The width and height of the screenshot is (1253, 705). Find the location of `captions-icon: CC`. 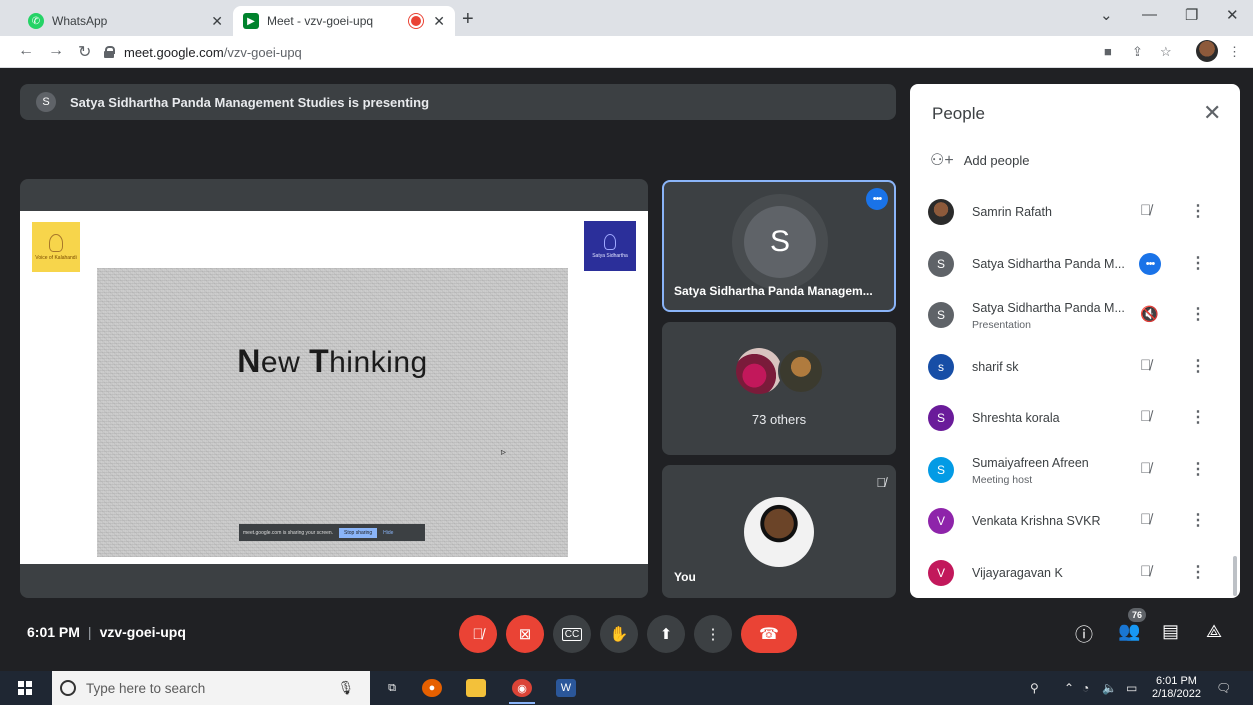

captions-icon: CC is located at coordinates (572, 634).